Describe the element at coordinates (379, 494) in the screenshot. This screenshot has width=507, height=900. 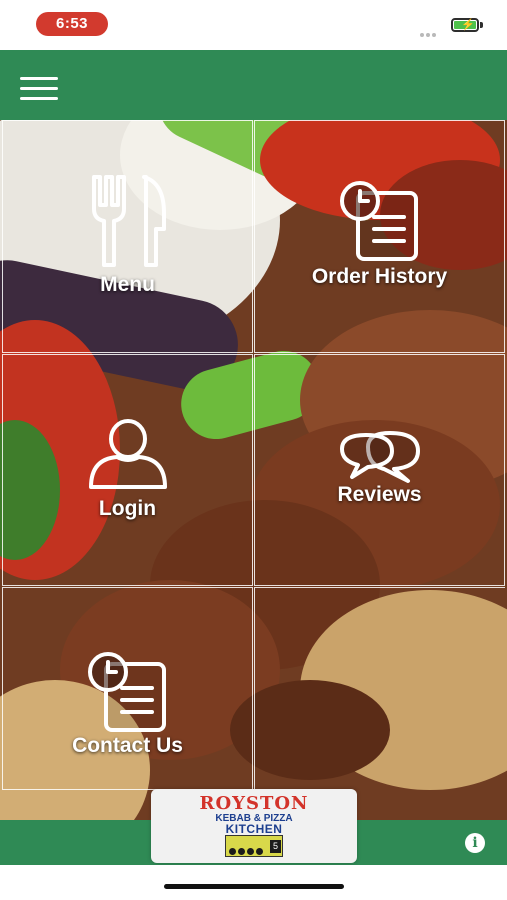
I see `reviews-label: Reviews` at that location.